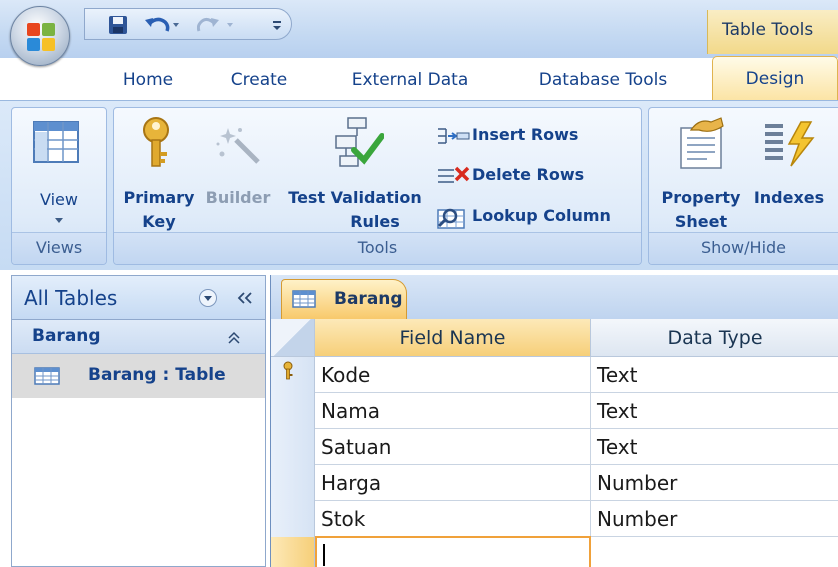  Describe the element at coordinates (554, 297) in the screenshot. I see `document-tab-strip: Barang` at that location.